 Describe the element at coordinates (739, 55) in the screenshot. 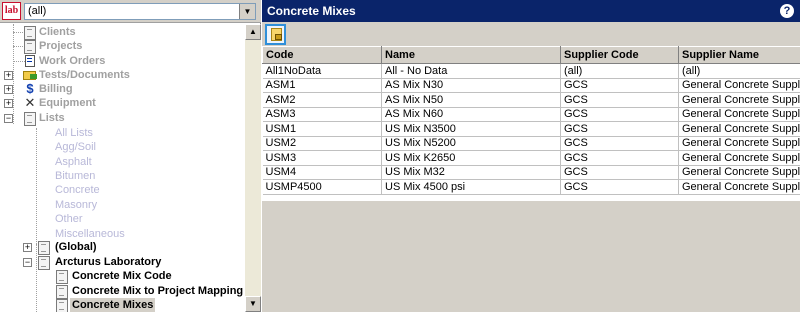

I see `column-header-supplier-name: Supplier Name` at that location.